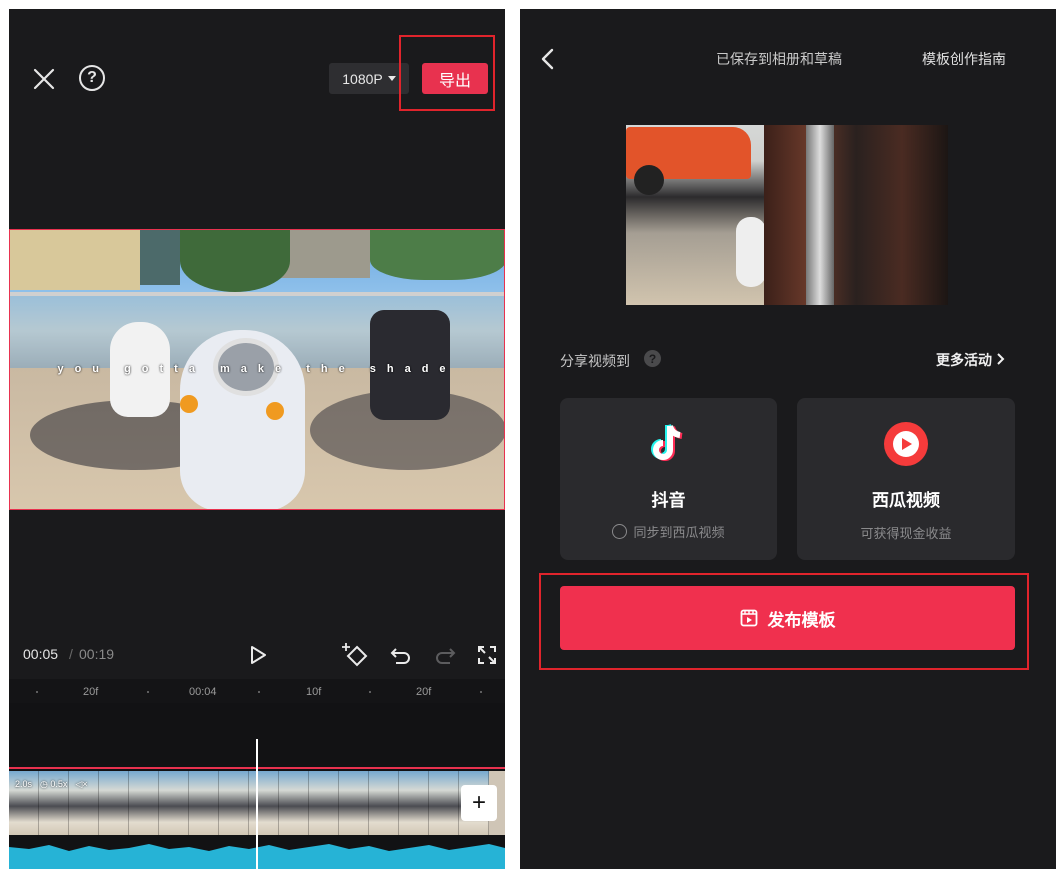 Image resolution: width=1061 pixels, height=869 pixels. What do you see at coordinates (44, 79) in the screenshot?
I see `close-icon` at bounding box center [44, 79].